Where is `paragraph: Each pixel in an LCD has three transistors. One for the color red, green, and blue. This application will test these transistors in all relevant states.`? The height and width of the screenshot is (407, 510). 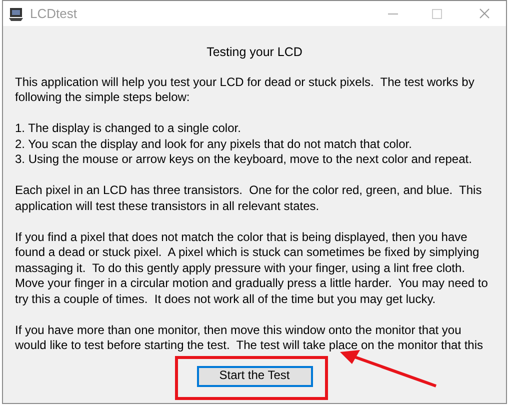
paragraph: Each pixel in an LCD has three transistors. One for the color red, green, and blue. This application will test these transistors in all relevant states. is located at coordinates (248, 198).